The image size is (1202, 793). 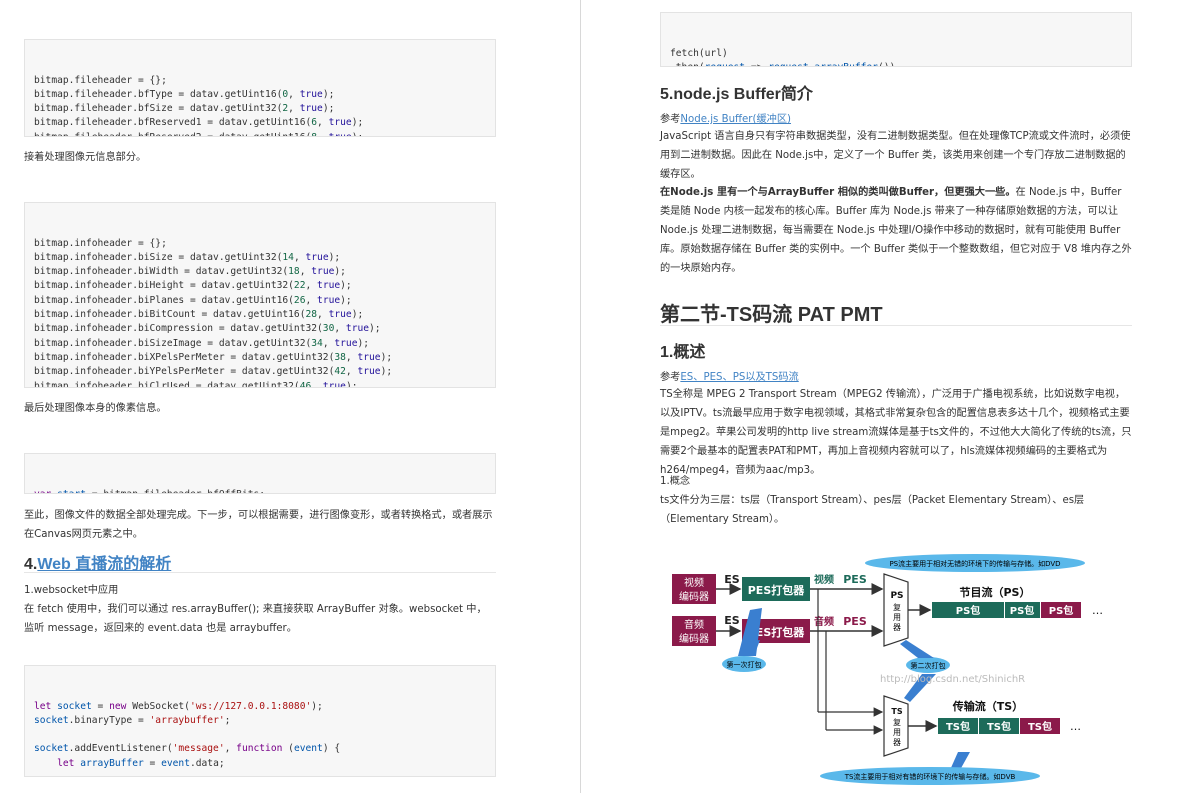 What do you see at coordinates (776, 590) in the screenshot?
I see `pes-packer-video-label: PES打包器` at bounding box center [776, 590].